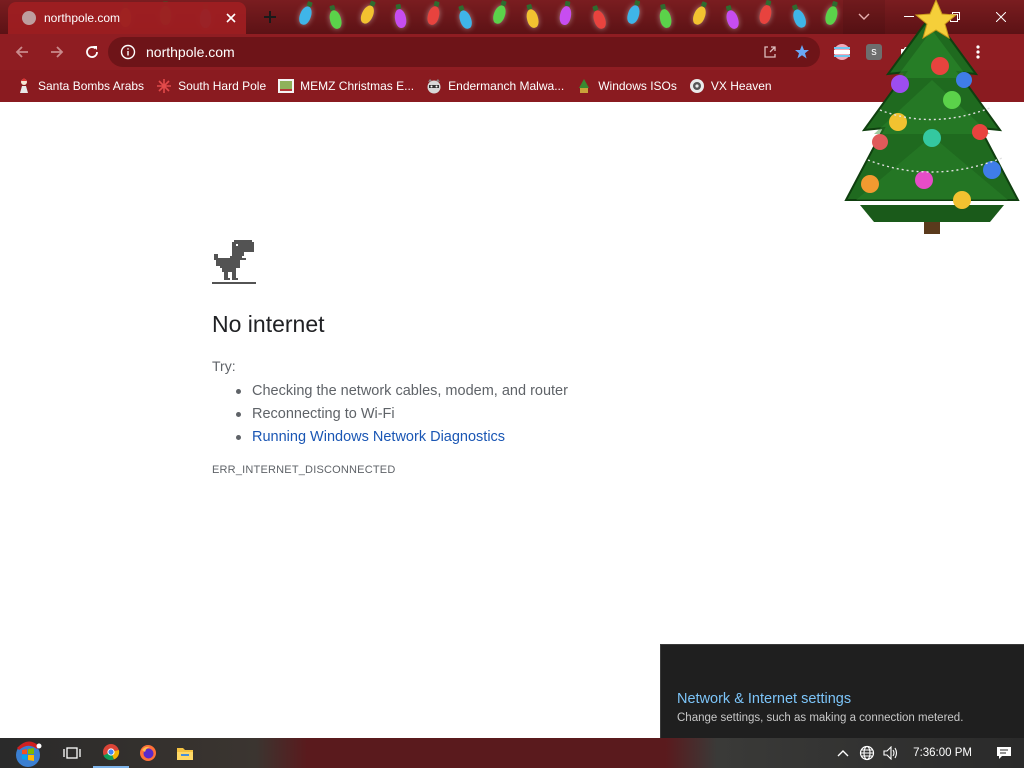 The height and width of the screenshot is (768, 1024). I want to click on reload-button, so click(92, 52).